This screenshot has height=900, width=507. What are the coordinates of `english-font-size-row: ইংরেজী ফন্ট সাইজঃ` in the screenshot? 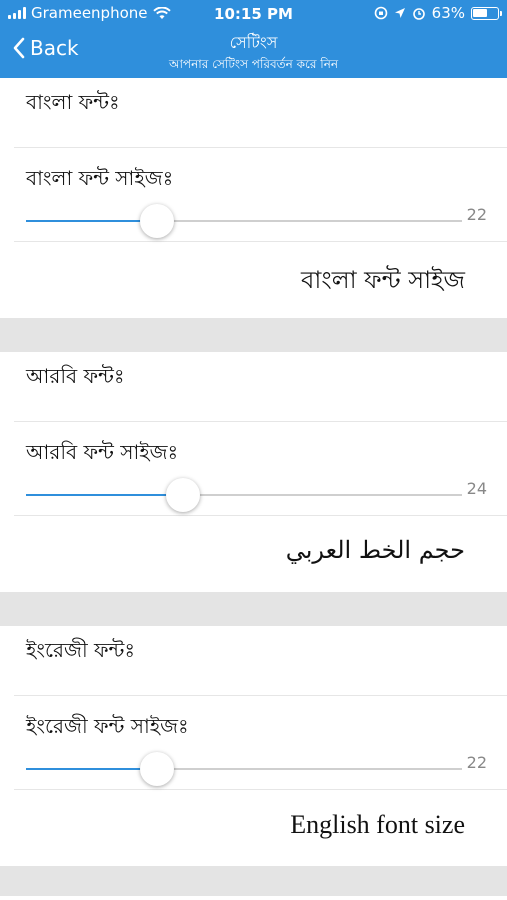 It's located at (260, 743).